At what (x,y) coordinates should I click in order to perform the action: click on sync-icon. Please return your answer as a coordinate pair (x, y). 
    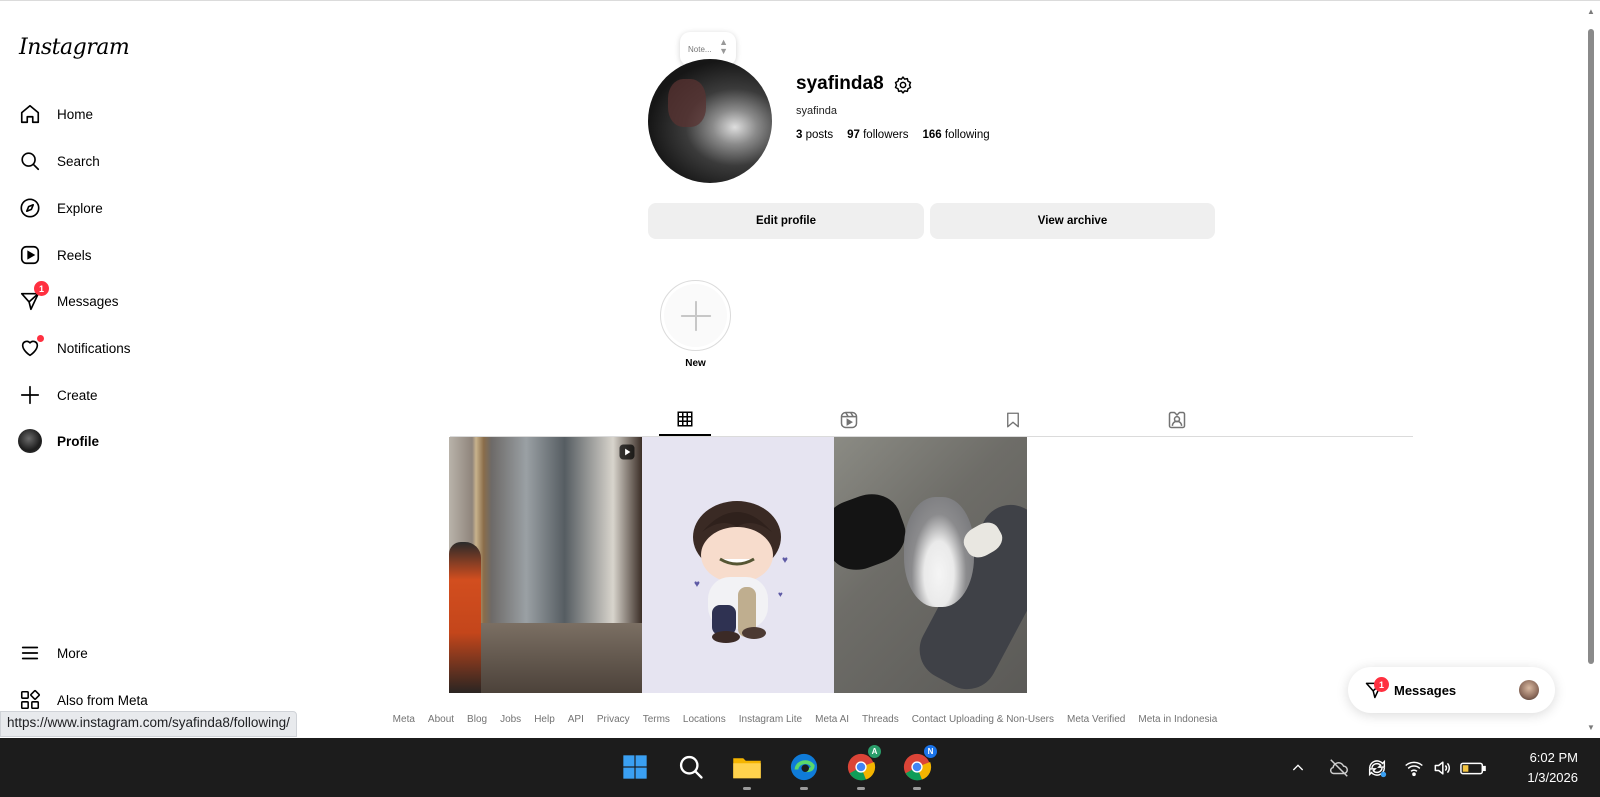
    Looking at the image, I should click on (1377, 768).